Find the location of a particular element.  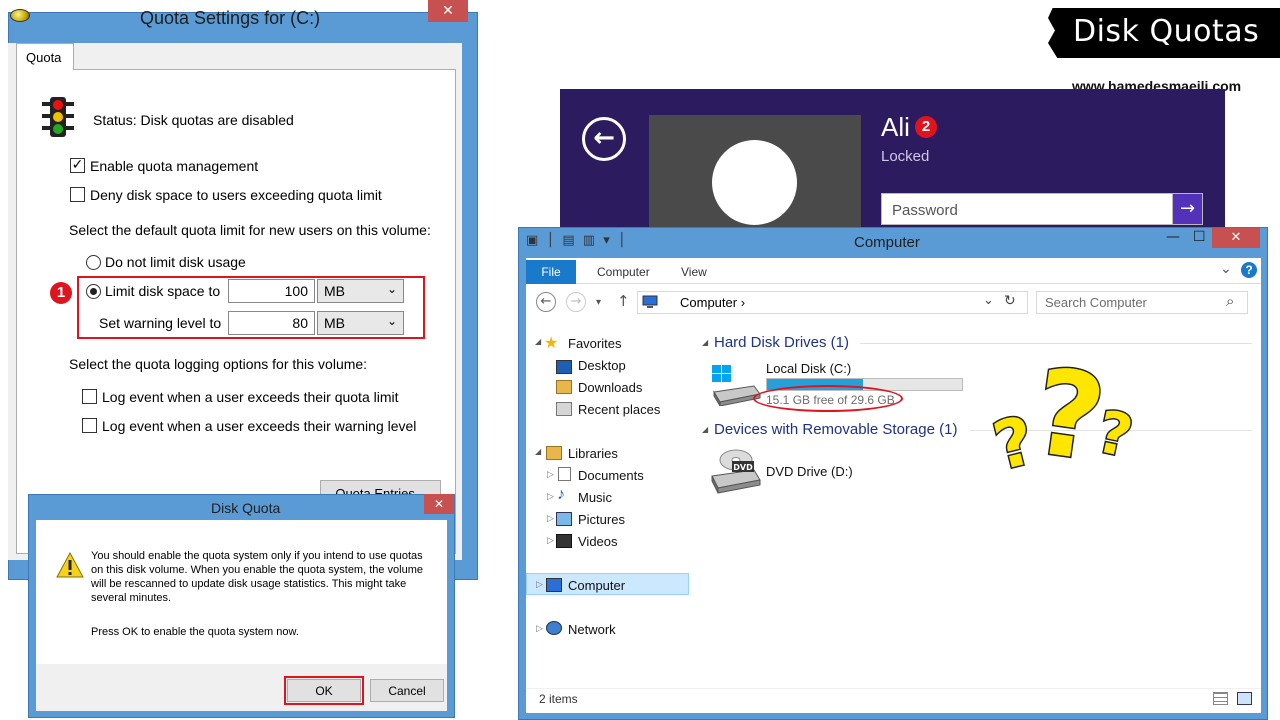

warning-level-unit-select: MB ⌄ is located at coordinates (360, 323).